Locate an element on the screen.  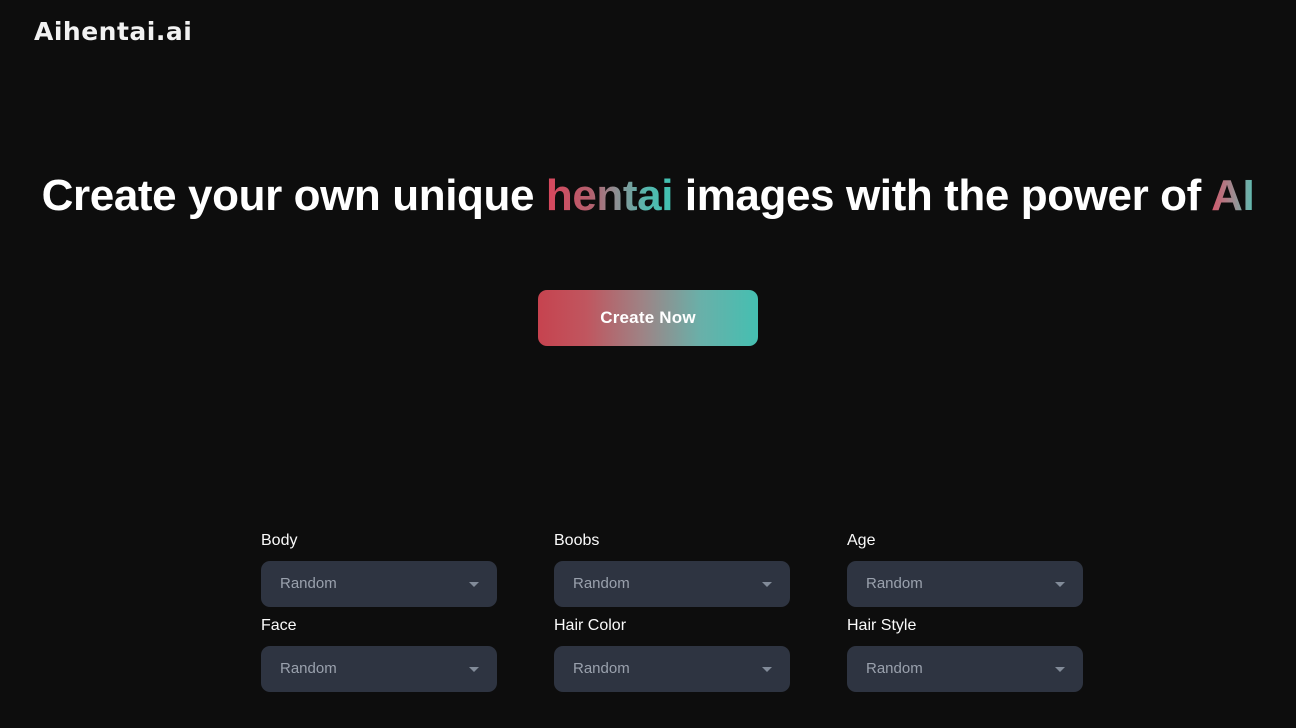
field-face: Face Random is located at coordinates (379, 649).